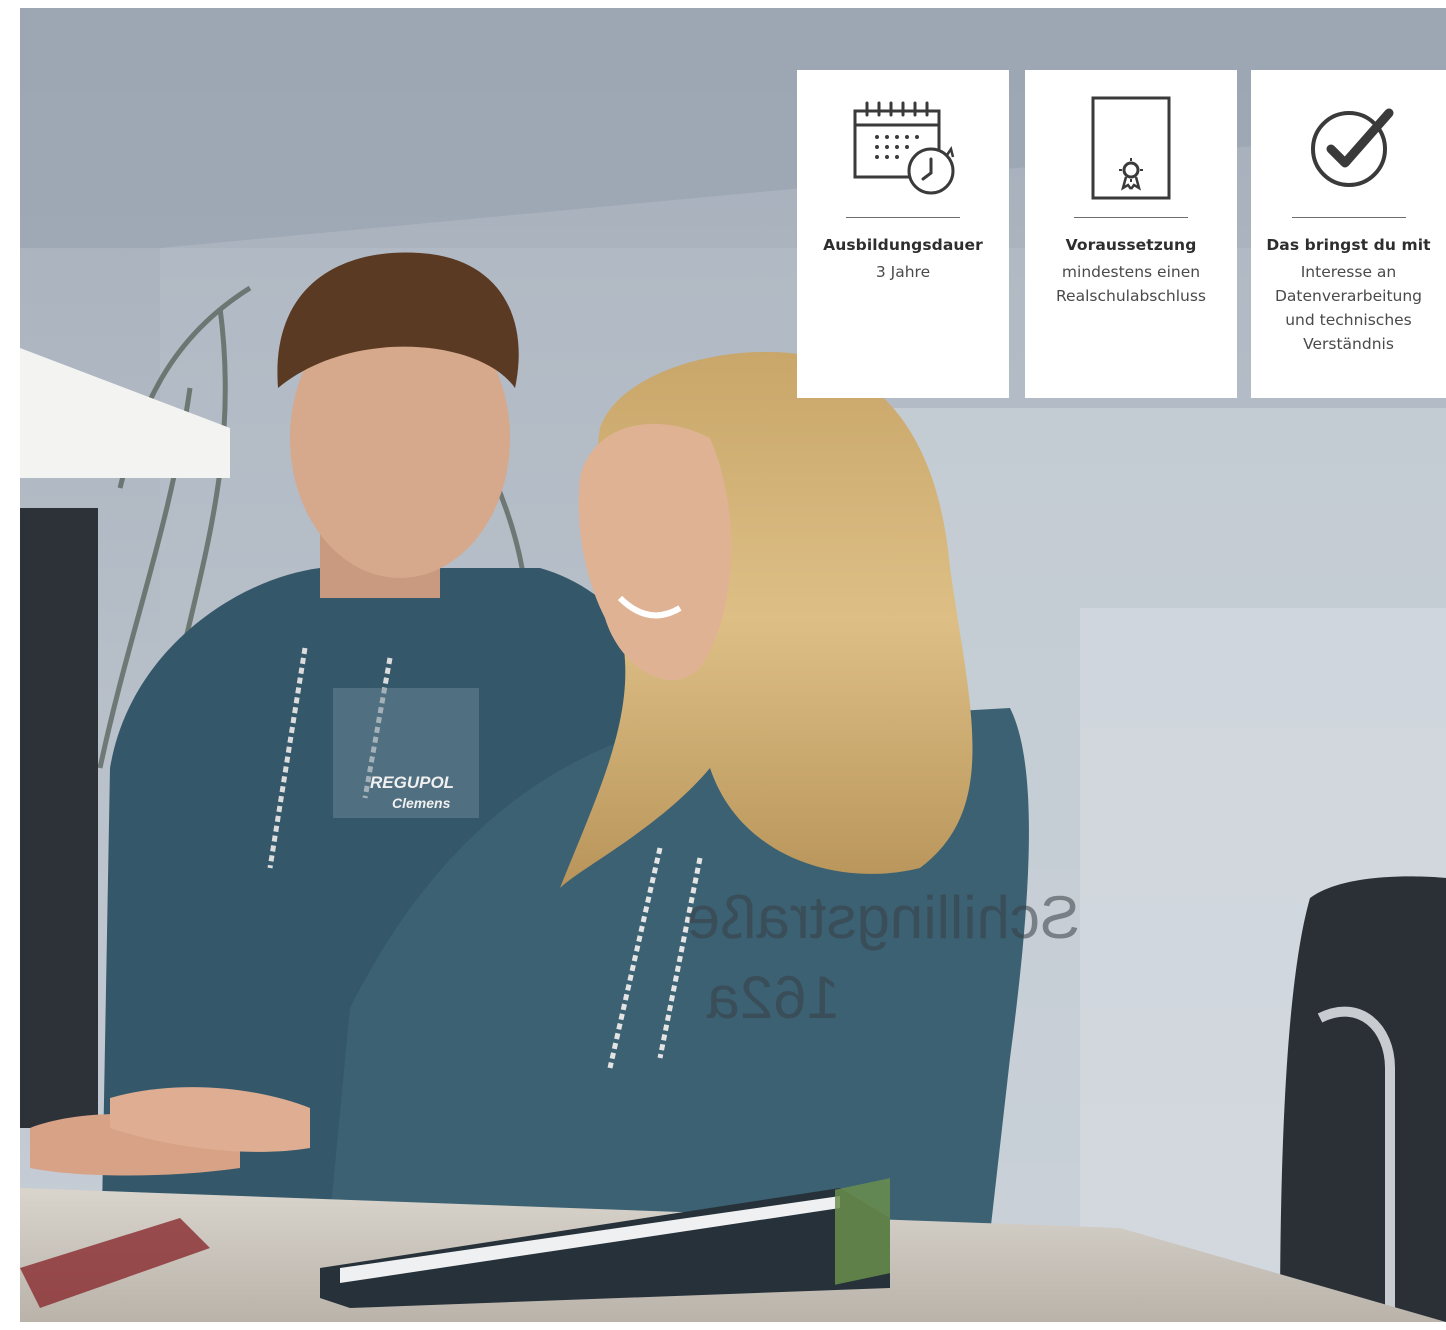 This screenshot has width=1446, height=1330. I want to click on card-text: 3 Jahre, so click(903, 272).